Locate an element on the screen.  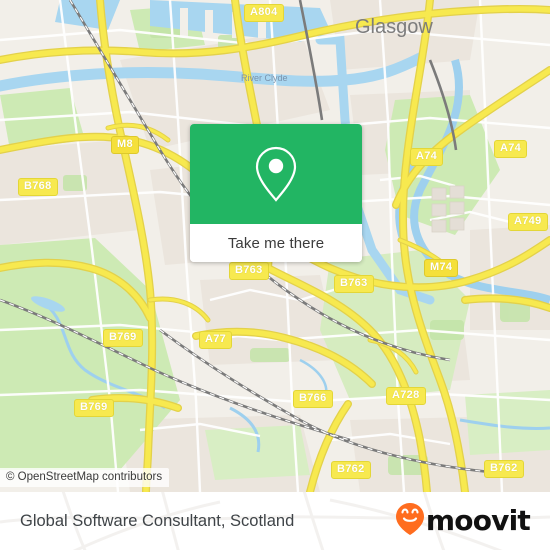
water-label-river-clyde: River Clyde is located at coordinates (264, 78).